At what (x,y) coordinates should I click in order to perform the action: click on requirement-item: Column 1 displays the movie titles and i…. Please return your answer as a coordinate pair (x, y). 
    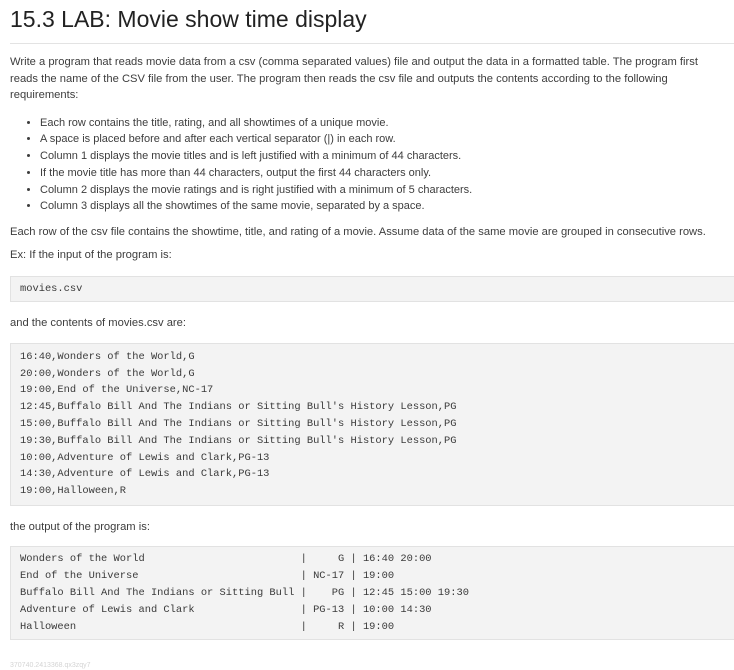
    Looking at the image, I should click on (387, 156).